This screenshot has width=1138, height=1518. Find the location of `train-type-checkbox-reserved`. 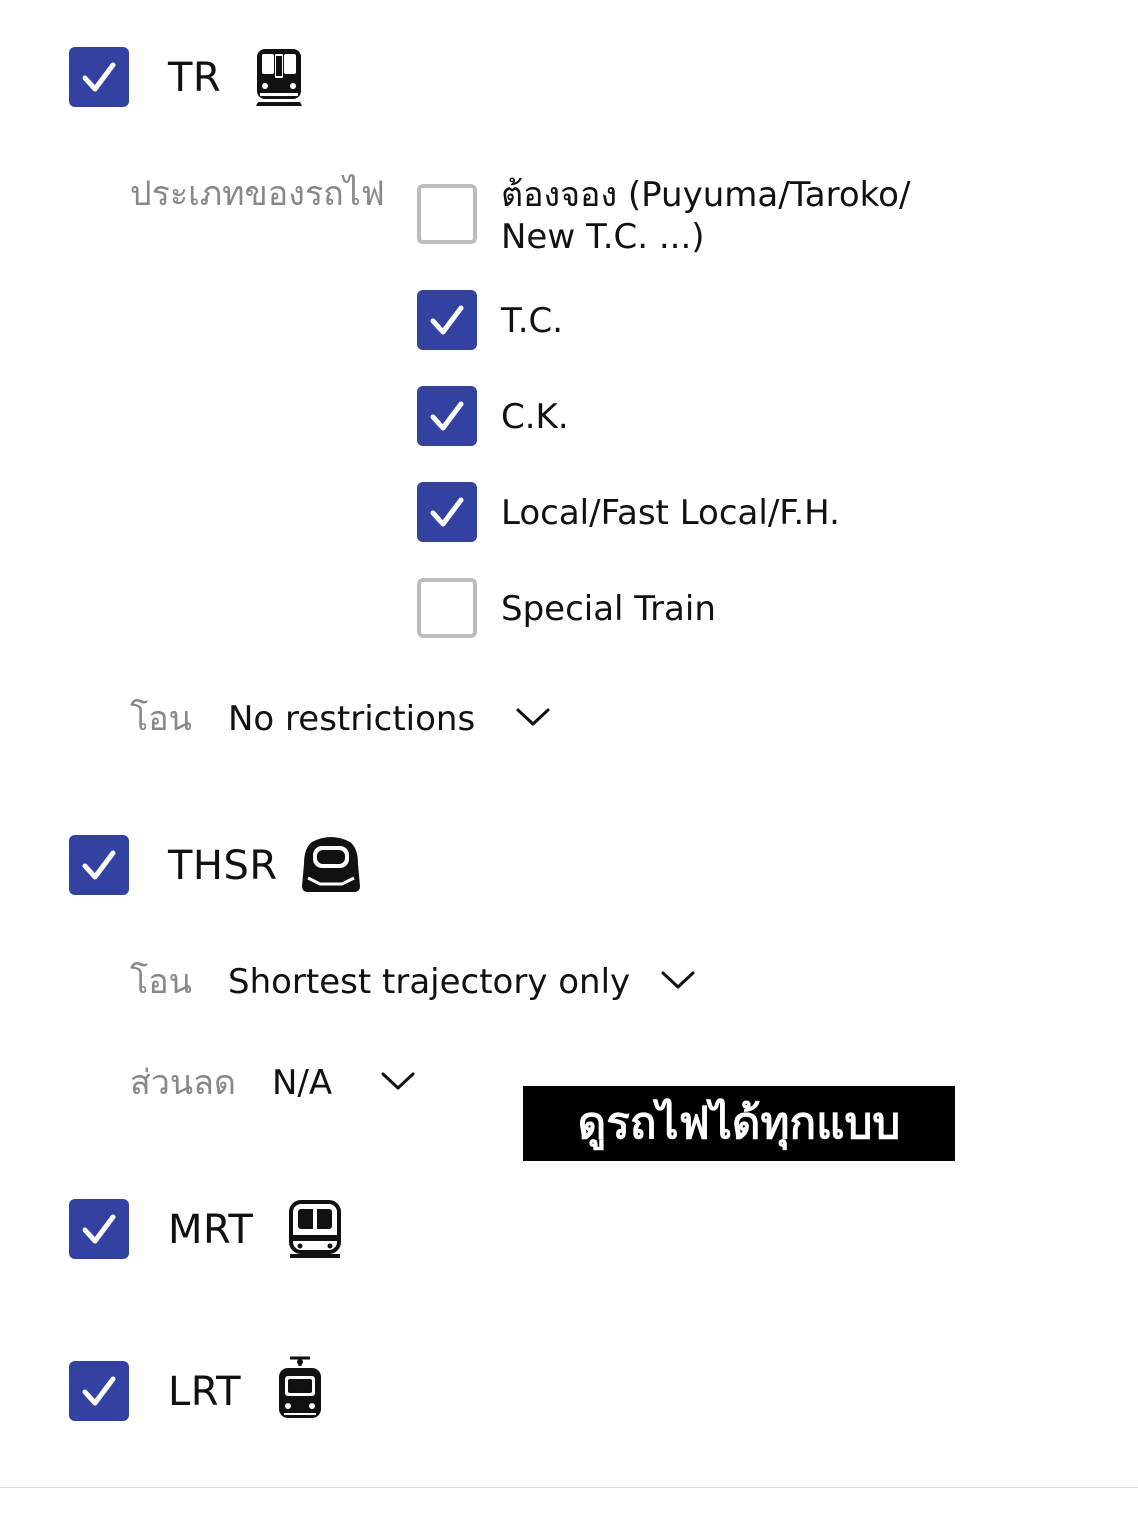

train-type-checkbox-reserved is located at coordinates (447, 214).